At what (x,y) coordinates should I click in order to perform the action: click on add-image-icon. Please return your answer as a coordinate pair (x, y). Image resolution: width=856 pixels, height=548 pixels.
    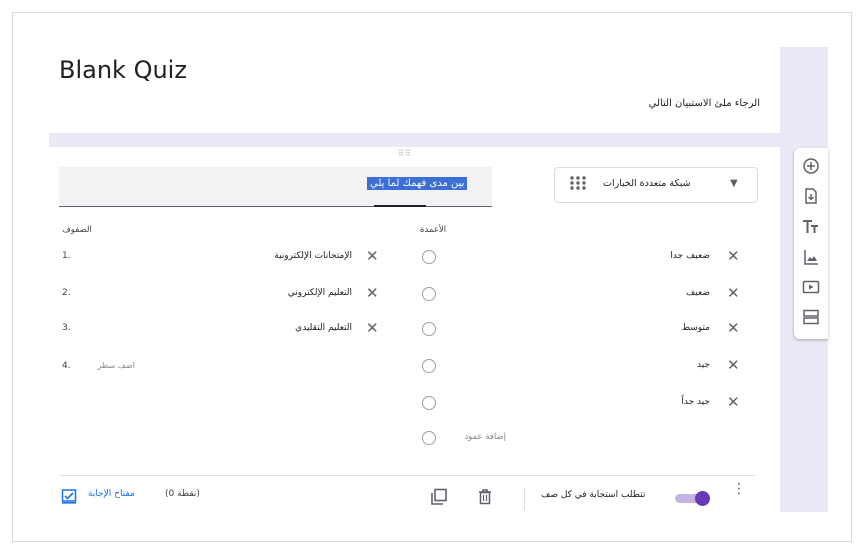
    Looking at the image, I should click on (811, 257).